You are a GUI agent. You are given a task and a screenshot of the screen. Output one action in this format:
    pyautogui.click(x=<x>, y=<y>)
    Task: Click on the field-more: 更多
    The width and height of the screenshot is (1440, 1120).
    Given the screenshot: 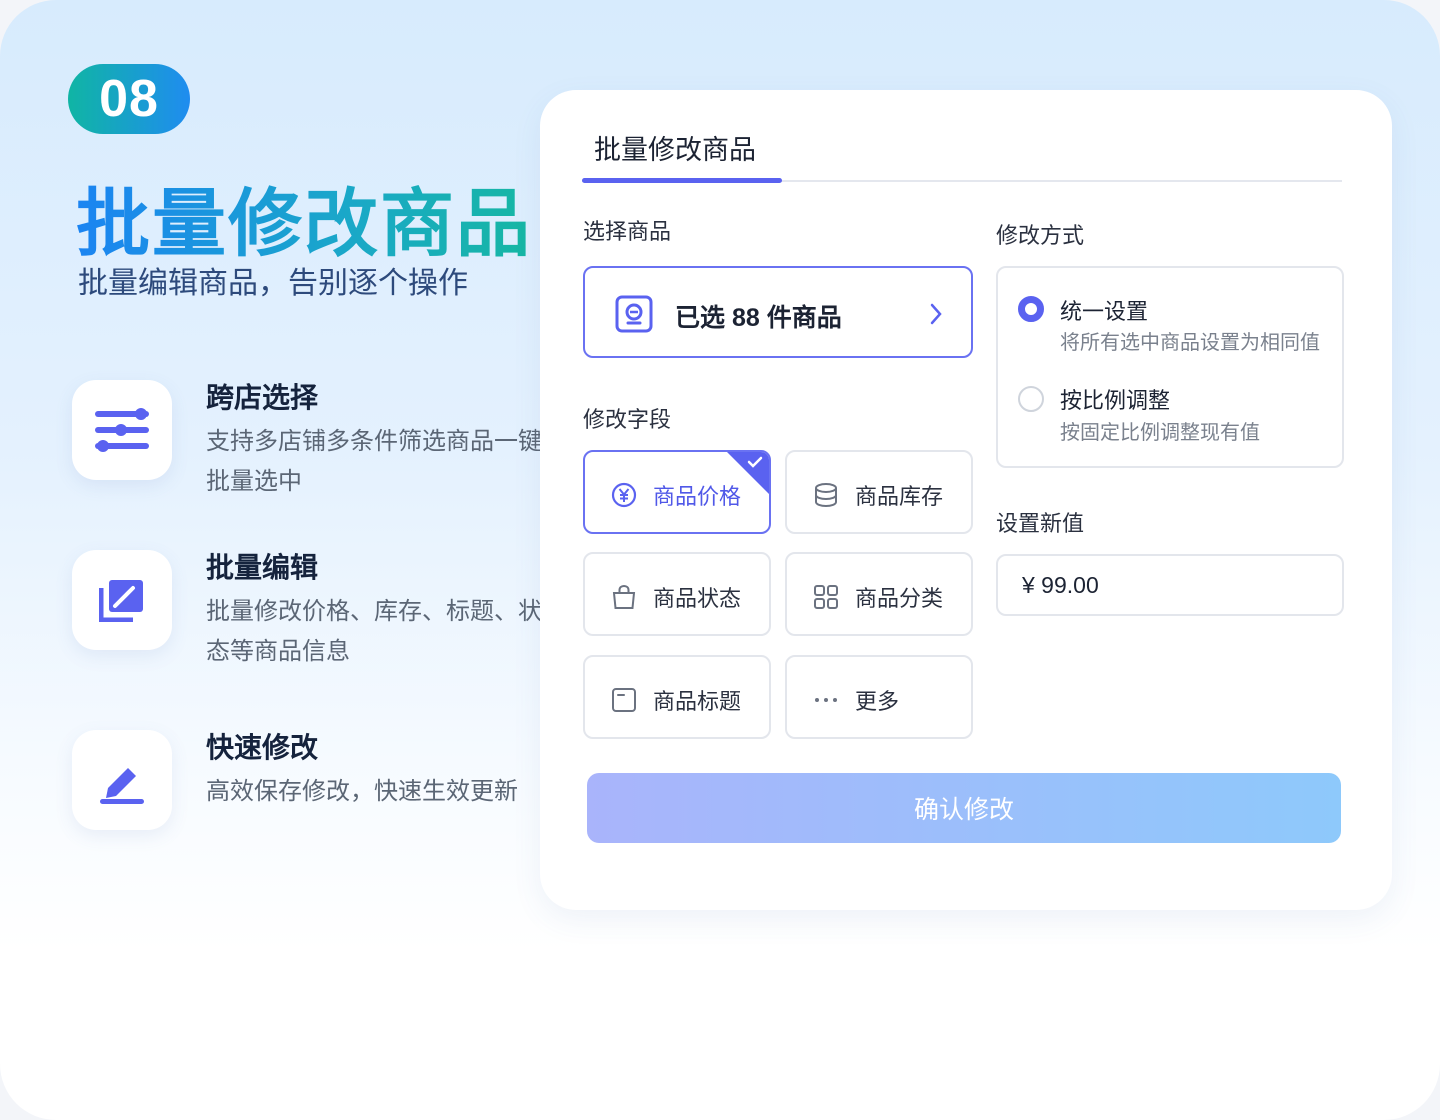 What is the action you would take?
    pyautogui.click(x=879, y=697)
    